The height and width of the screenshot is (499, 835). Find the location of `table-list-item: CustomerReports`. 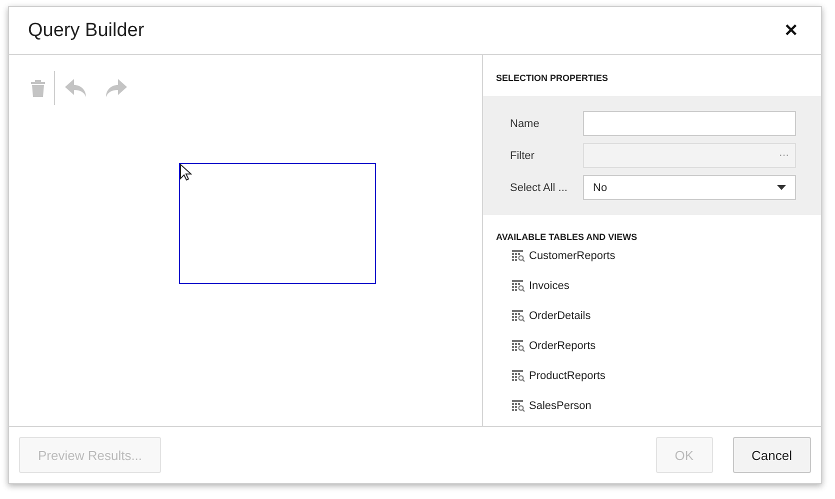

table-list-item: CustomerReports is located at coordinates (666, 255).